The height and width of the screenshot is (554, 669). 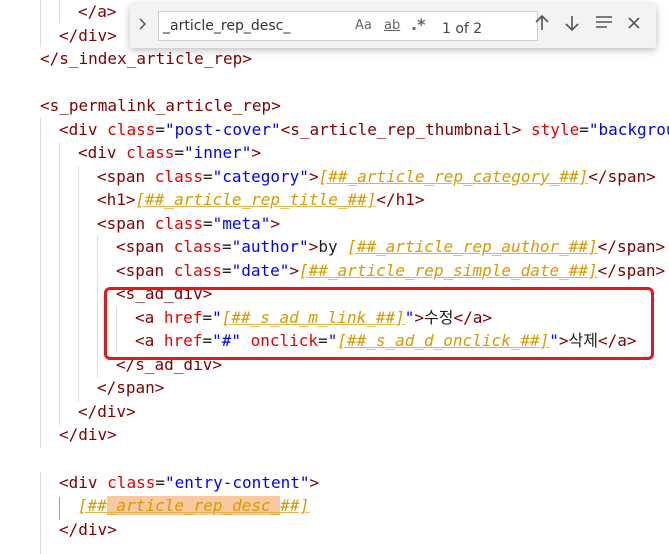 What do you see at coordinates (604, 24) in the screenshot?
I see `find-in-selection-icon` at bounding box center [604, 24].